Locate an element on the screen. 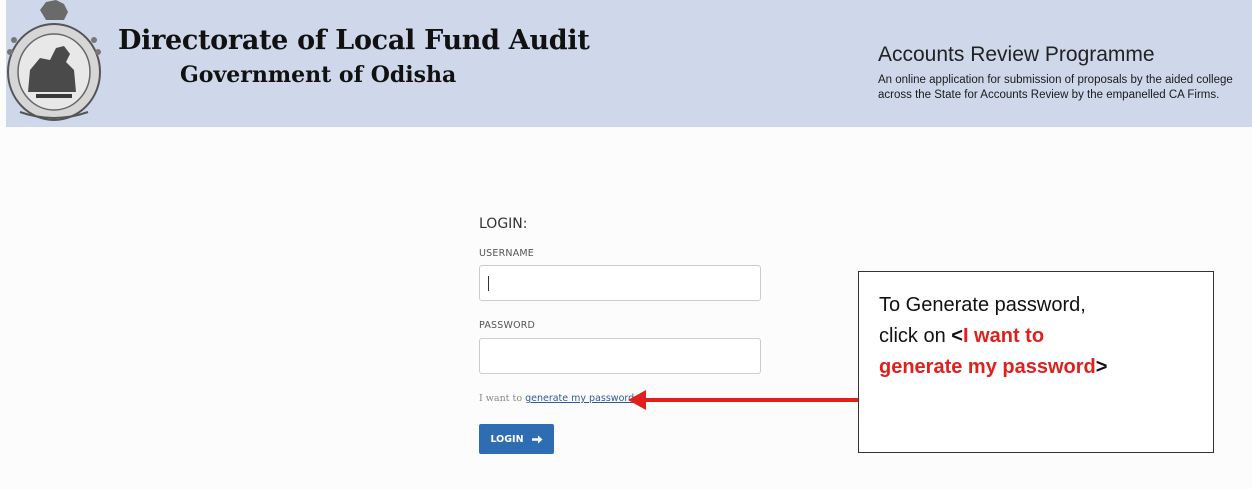 Image resolution: width=1252 pixels, height=489 pixels. login-button: LOGIN is located at coordinates (516, 439).